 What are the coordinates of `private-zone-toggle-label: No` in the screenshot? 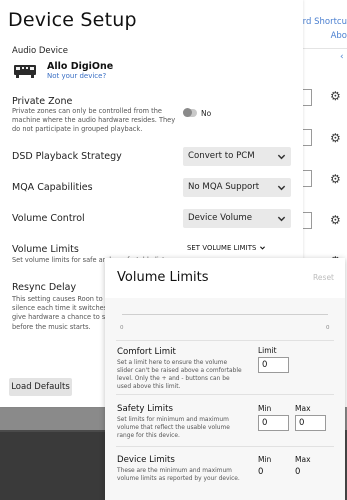 It's located at (206, 113).